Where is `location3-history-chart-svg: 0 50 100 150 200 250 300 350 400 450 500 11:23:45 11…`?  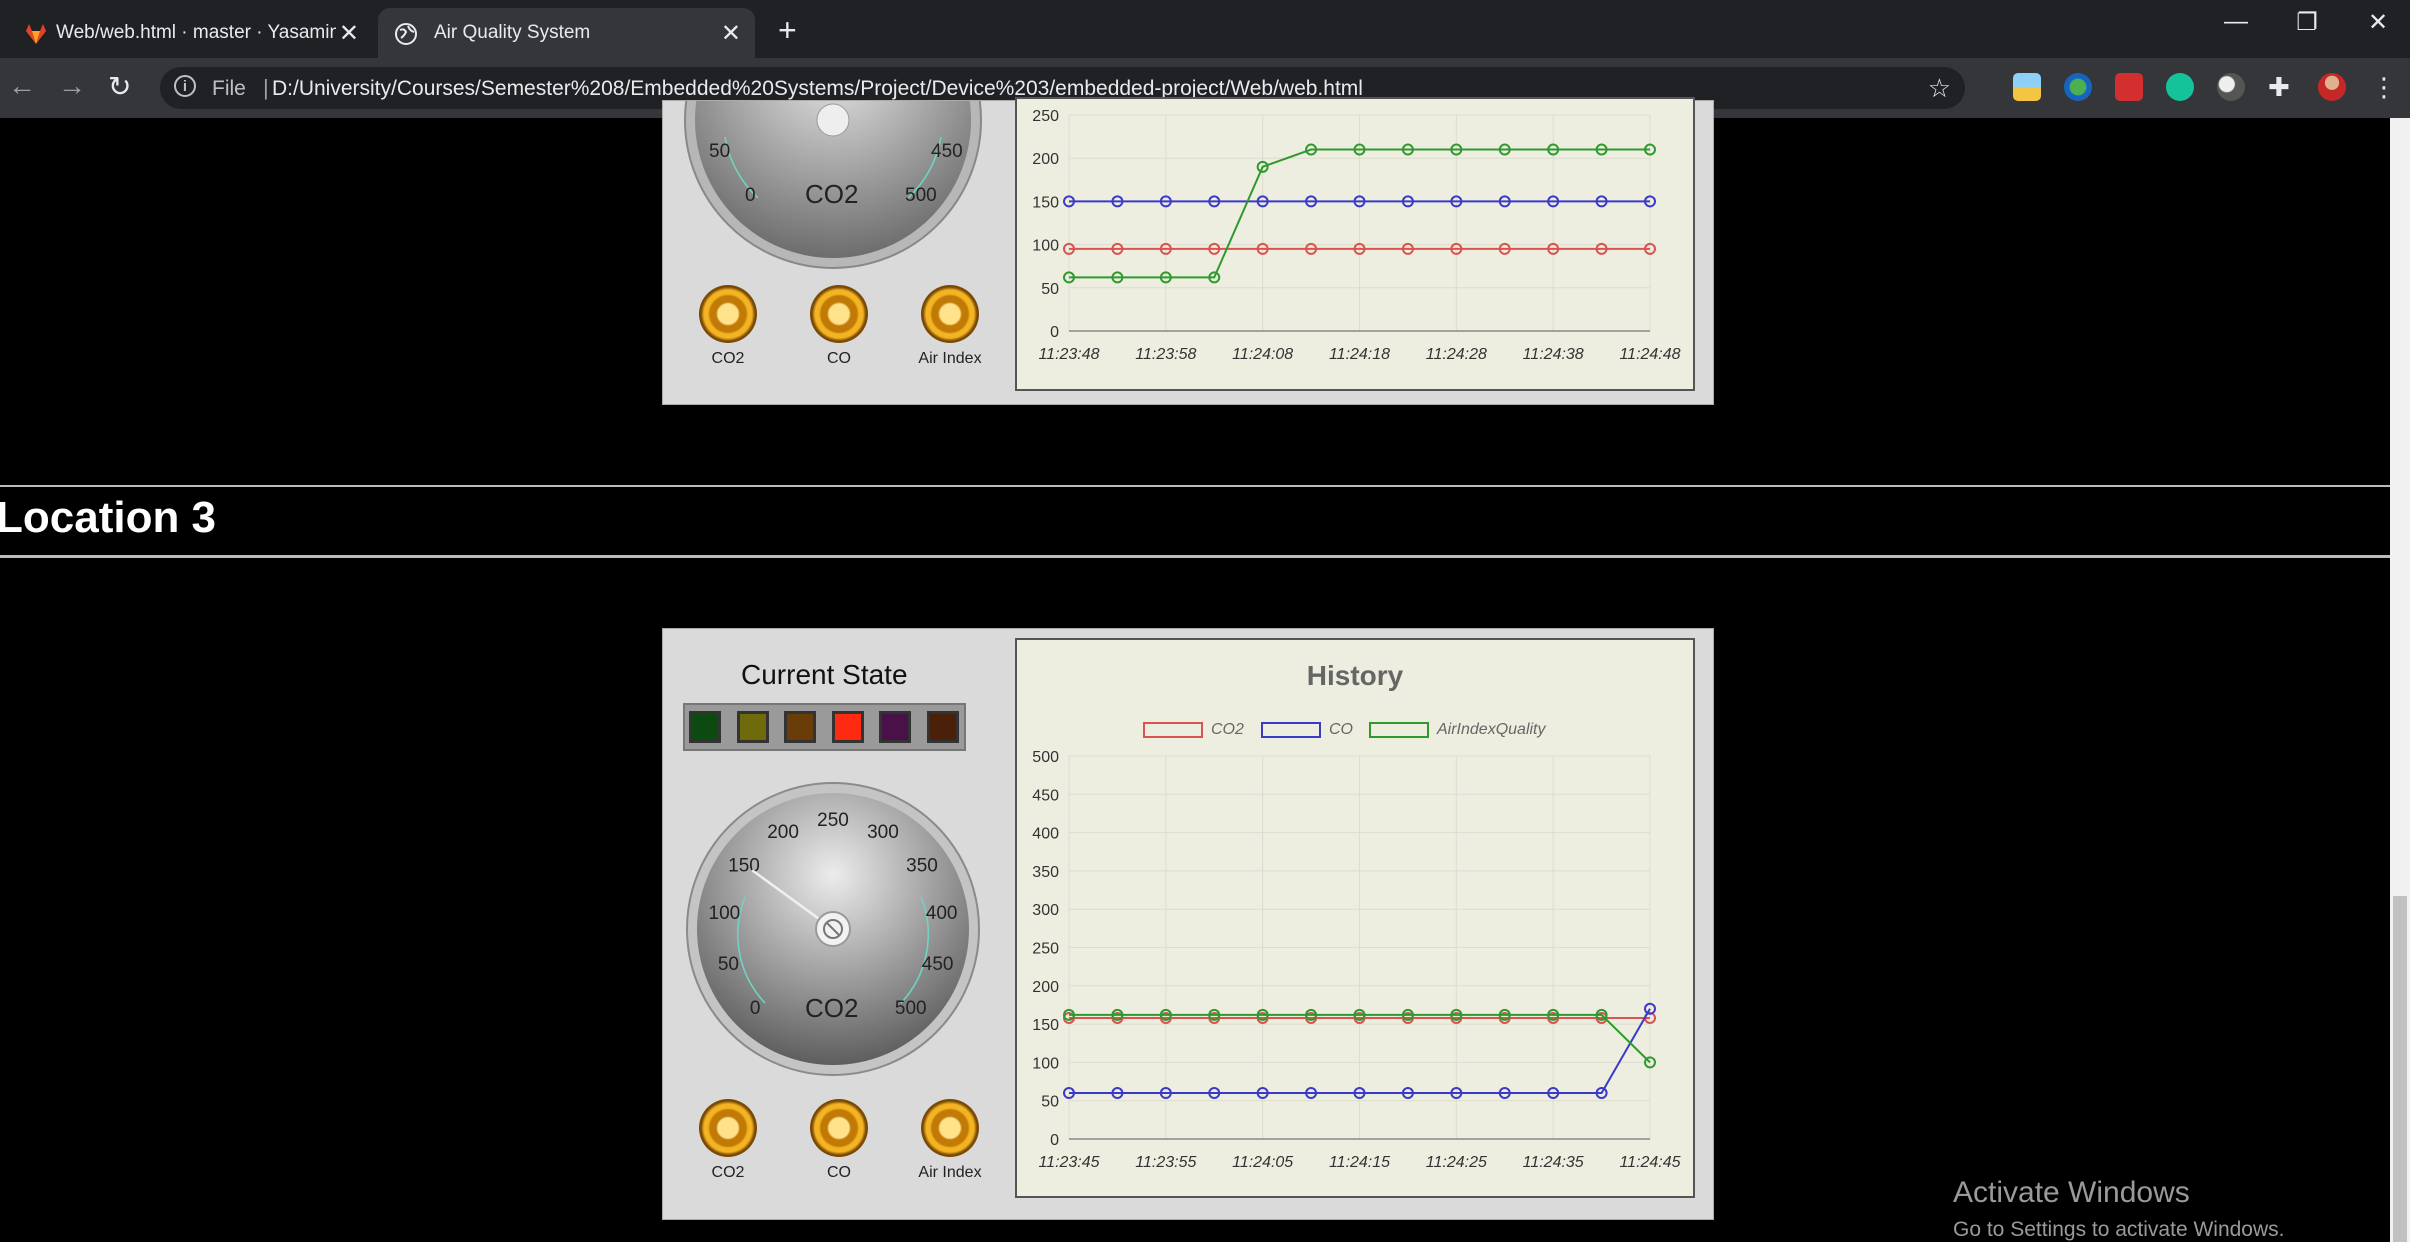
location3-history-chart-svg: 0 50 100 150 200 250 300 350 400 450 500 11:23:45 11… is located at coordinates (1356, 960).